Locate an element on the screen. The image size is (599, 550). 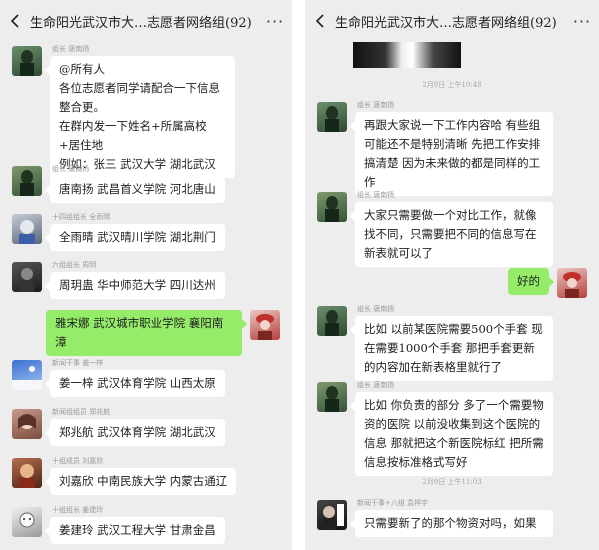
sender-name: 新闻干事 姜一梓 is located at coordinates (78, 363).